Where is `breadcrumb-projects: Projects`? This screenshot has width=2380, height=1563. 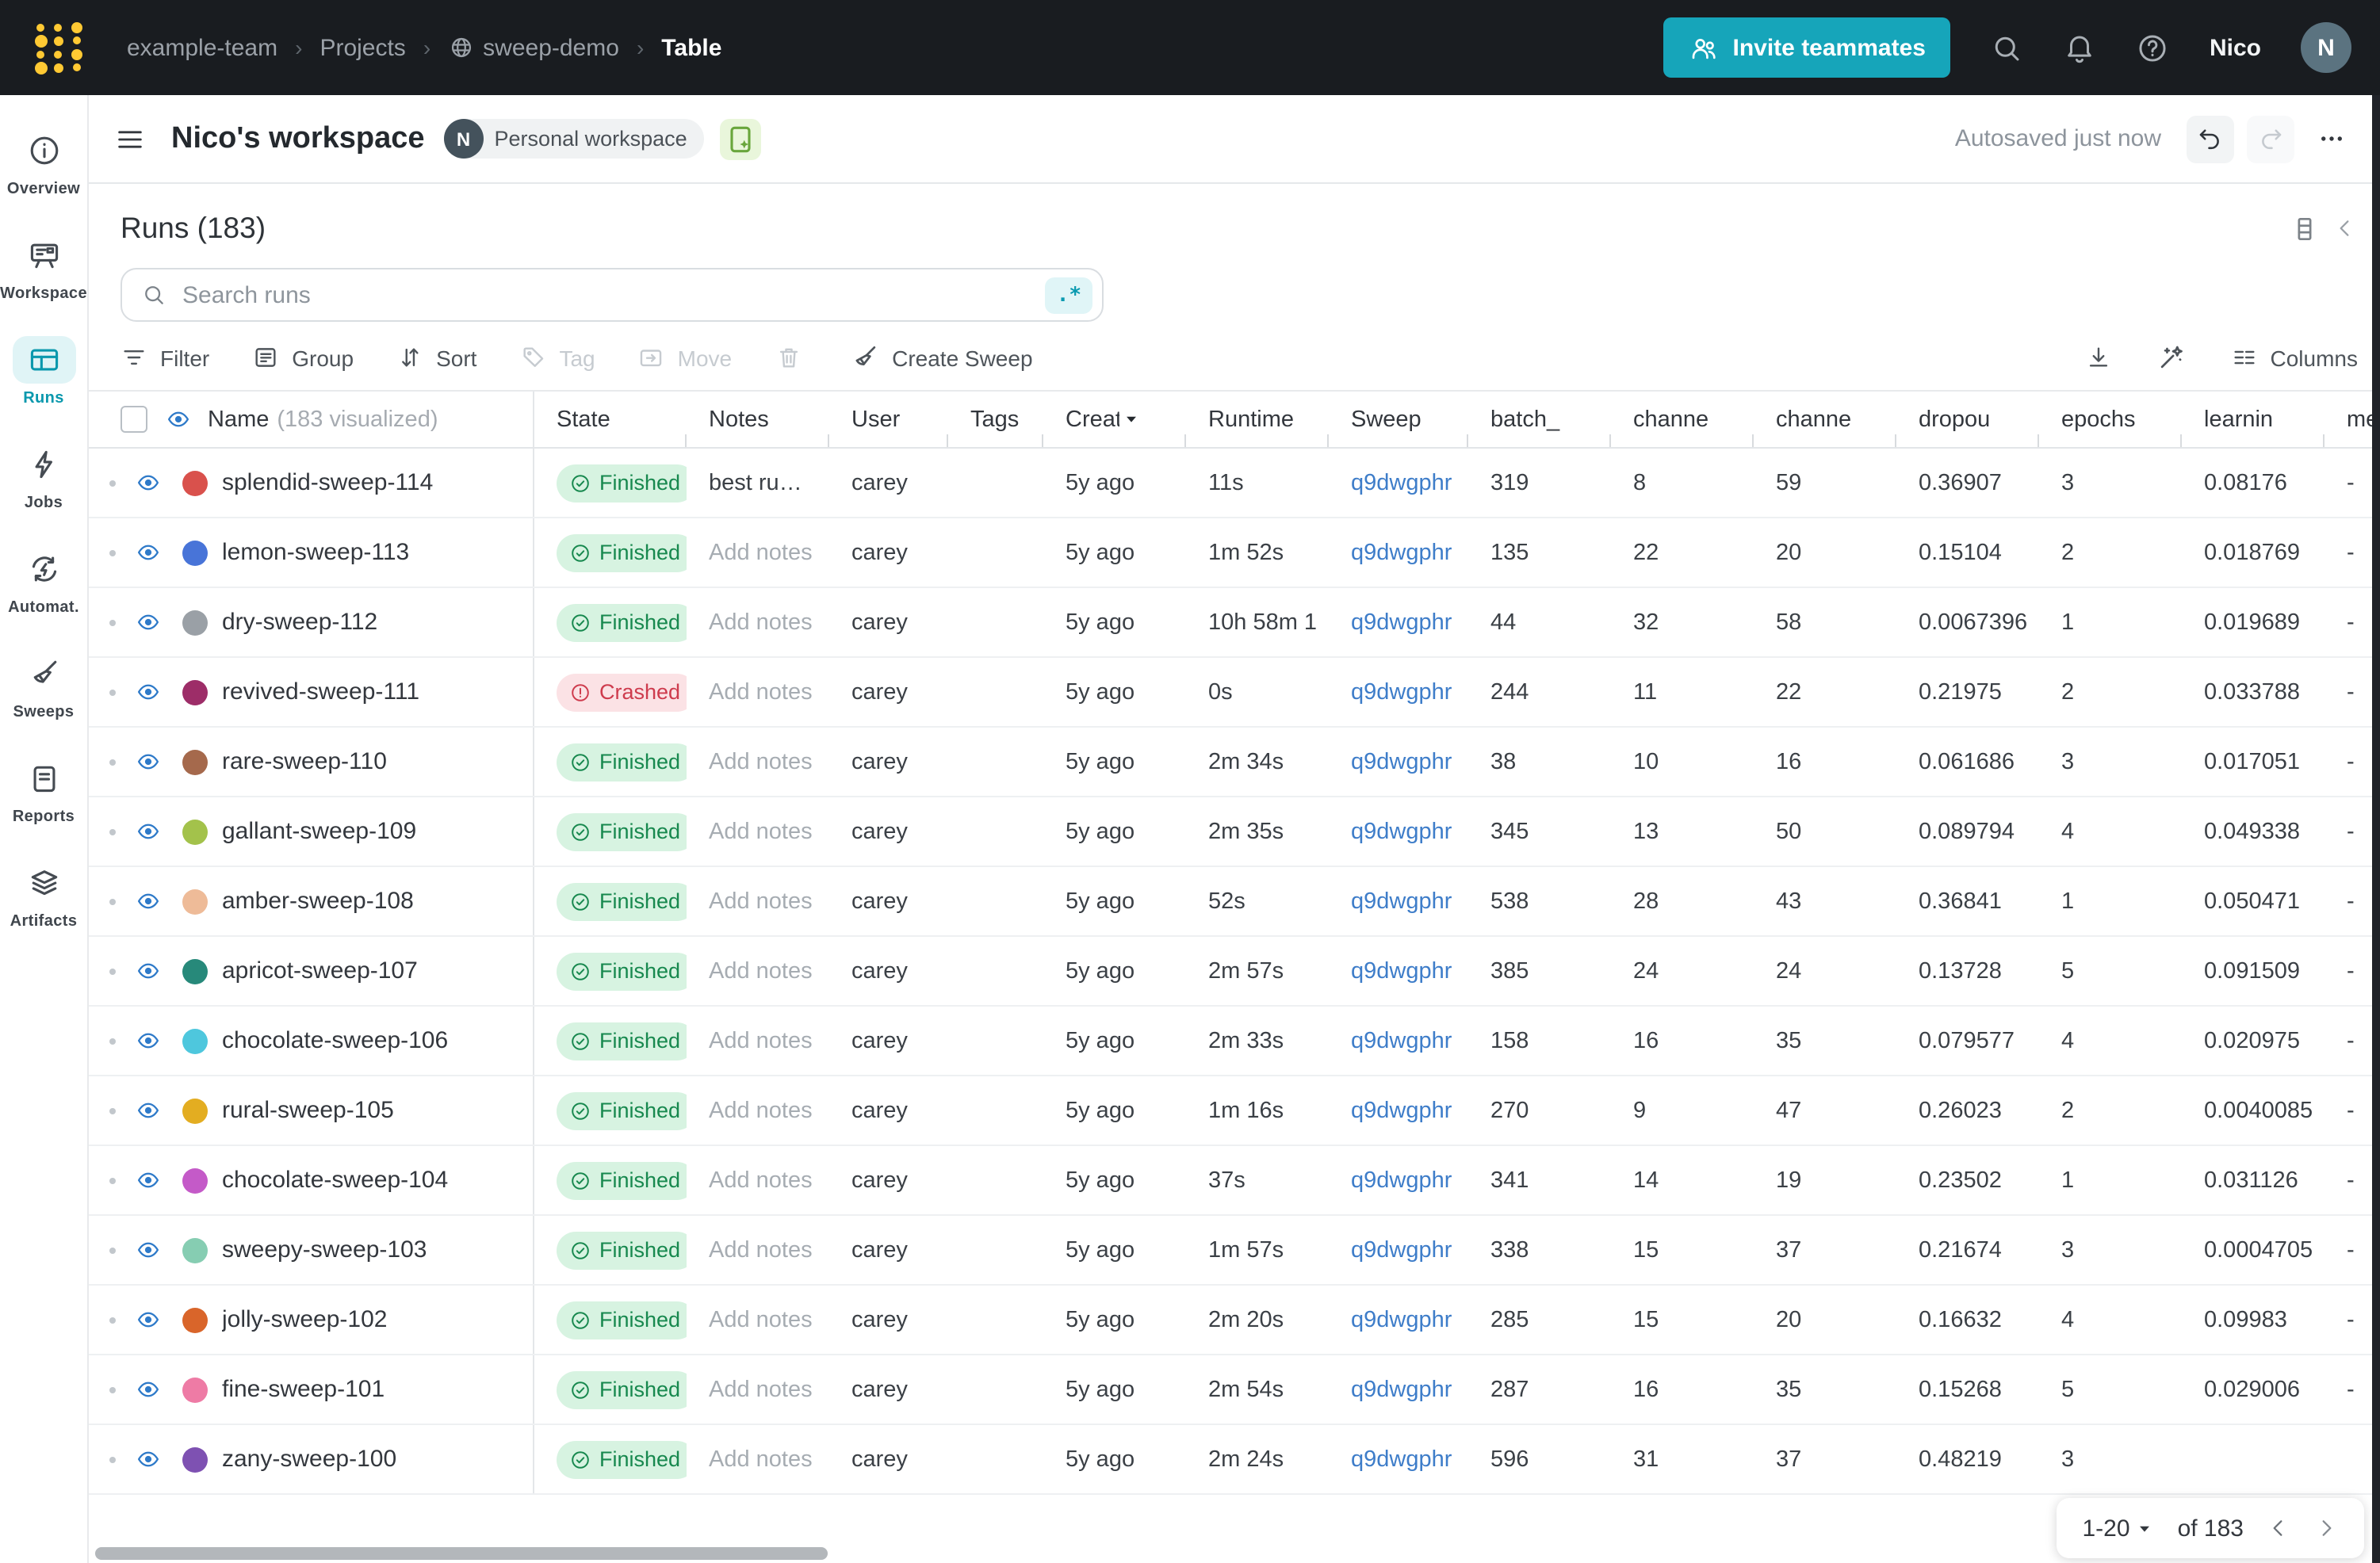 breadcrumb-projects: Projects is located at coordinates (362, 47).